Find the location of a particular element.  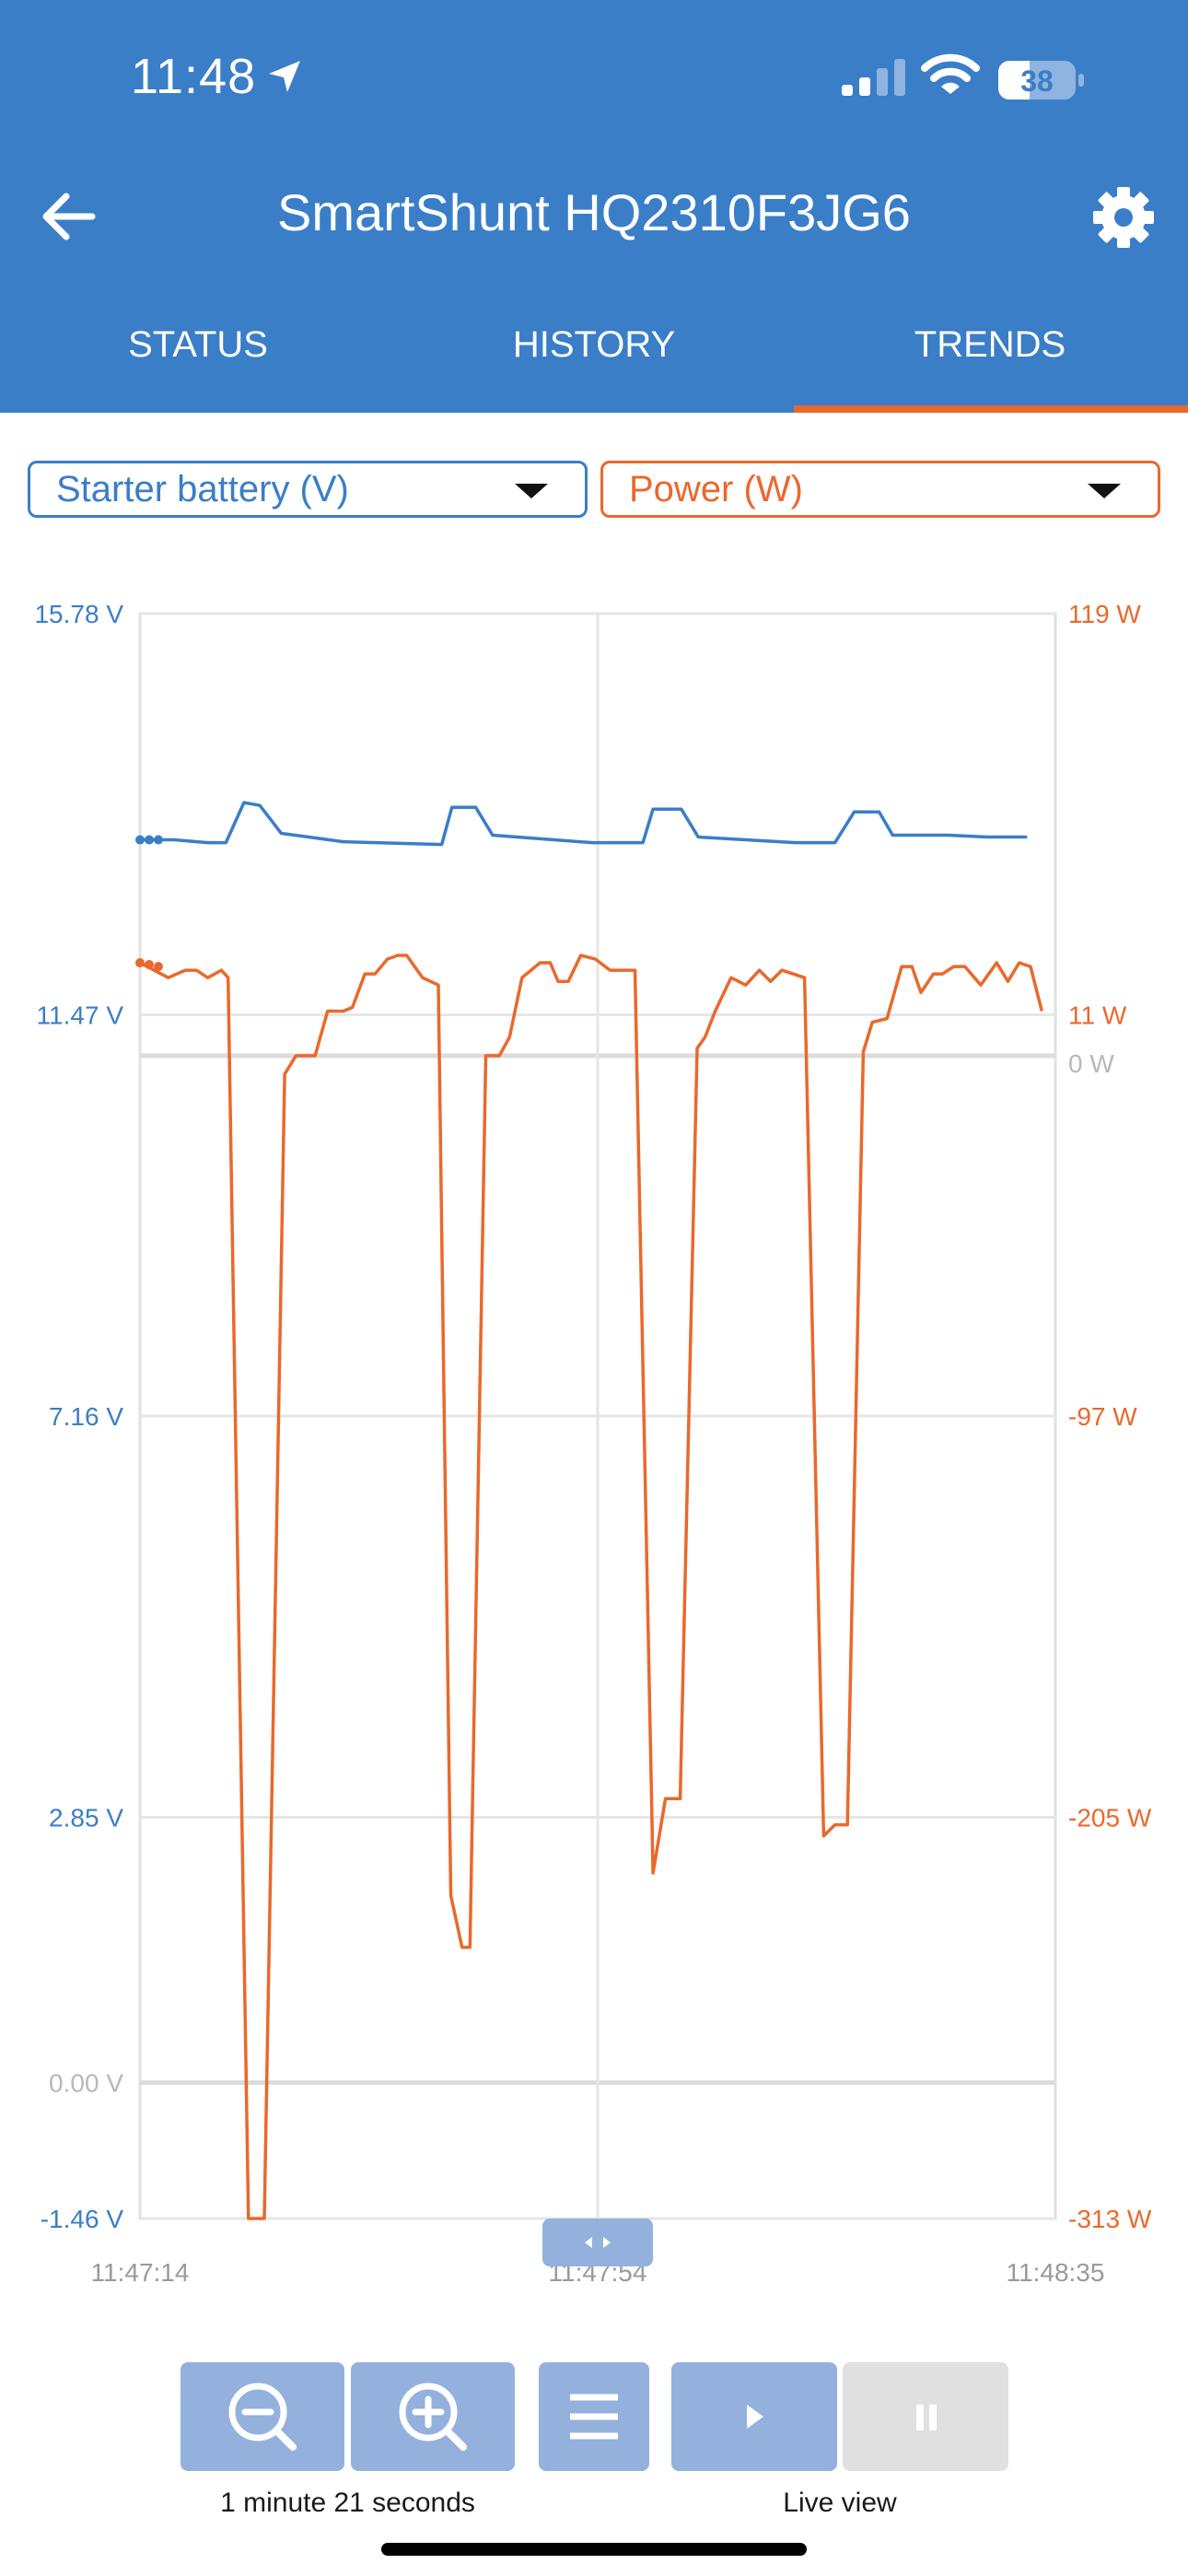

y-right-tick-label: -97 W is located at coordinates (1102, 1416).